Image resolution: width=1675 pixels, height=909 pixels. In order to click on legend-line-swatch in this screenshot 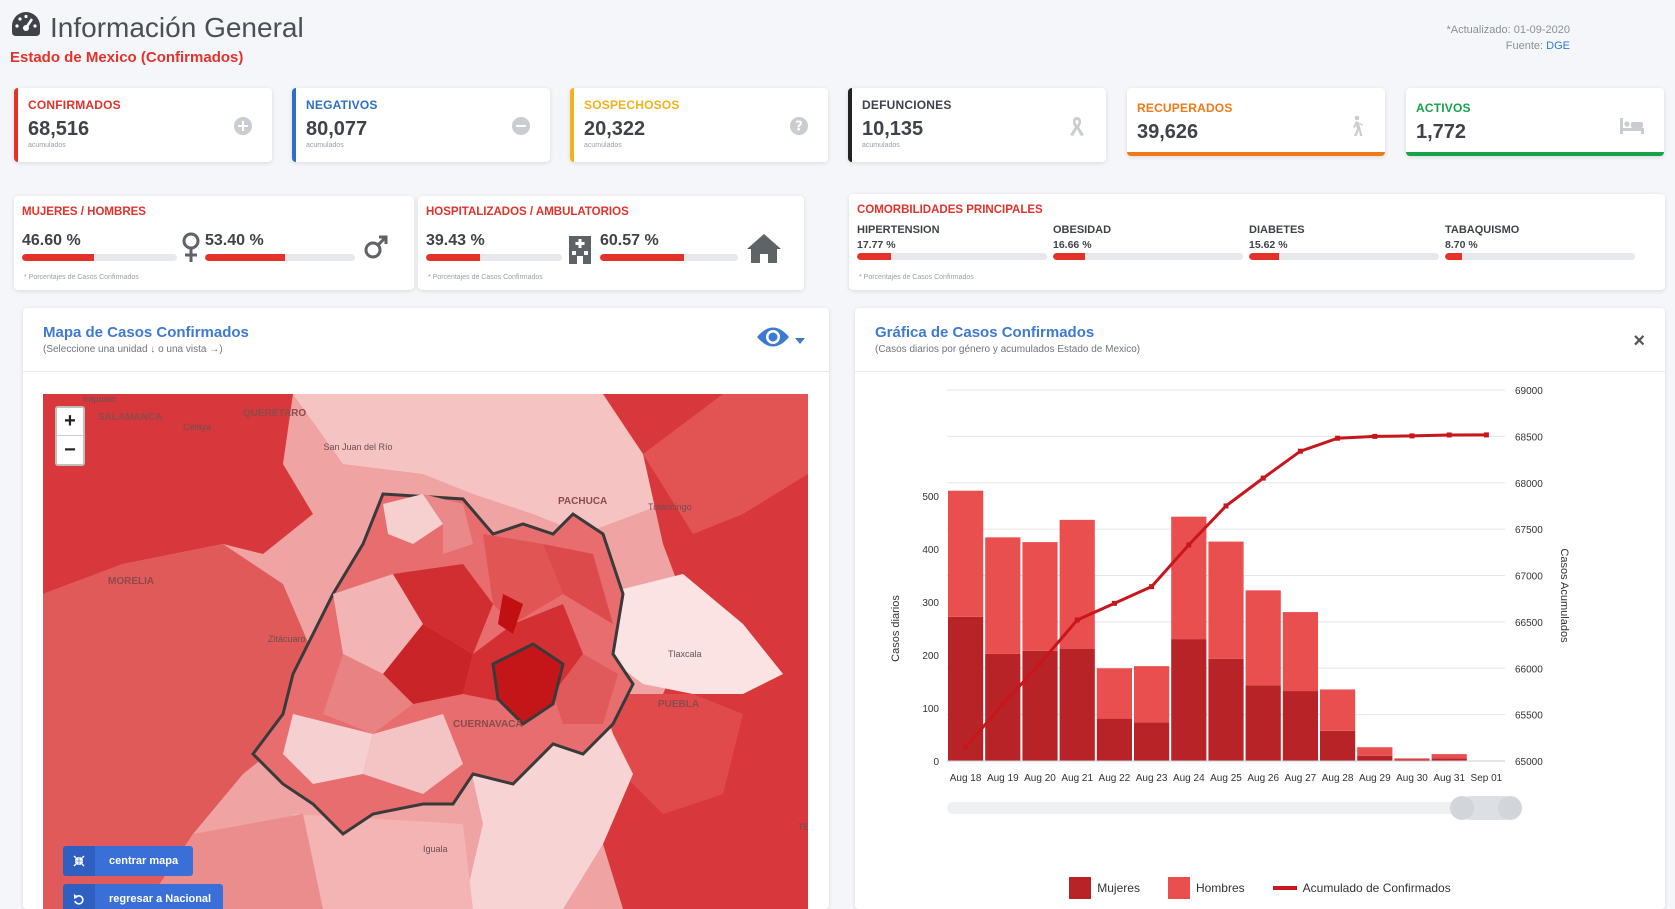, I will do `click(1284, 888)`.